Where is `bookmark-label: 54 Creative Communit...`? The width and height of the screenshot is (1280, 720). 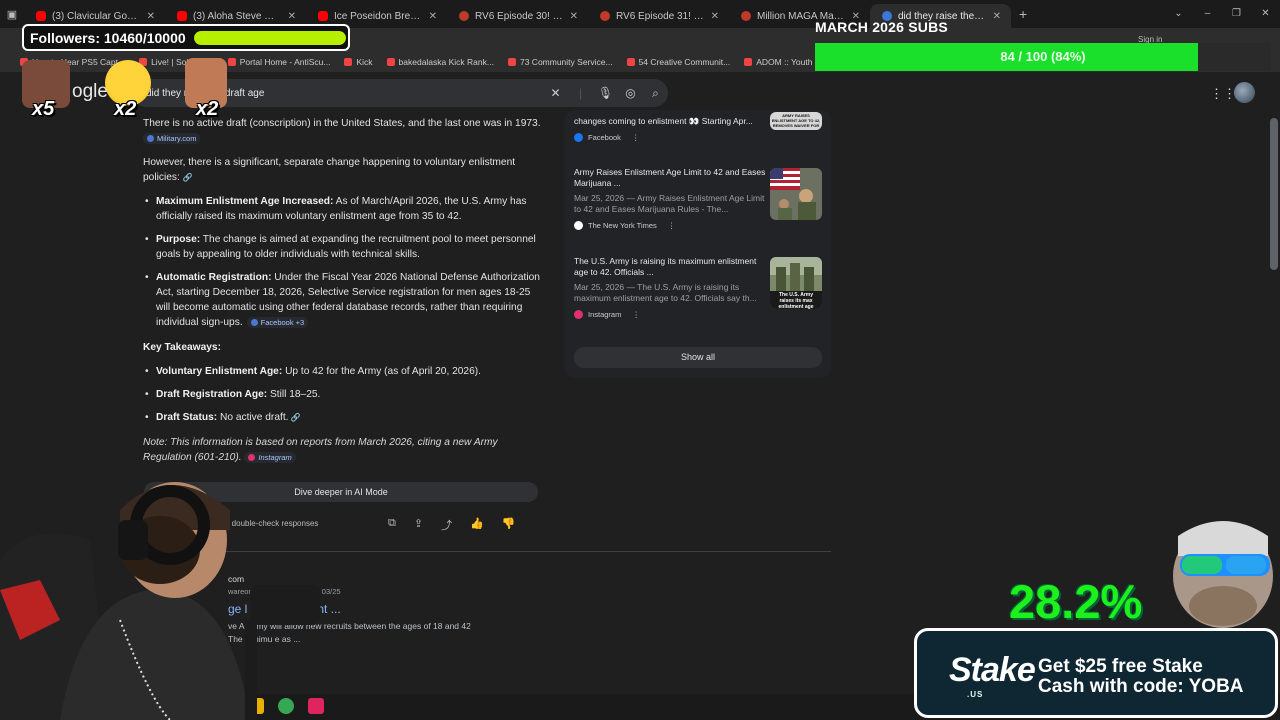
bookmark-label: 54 Creative Communit... is located at coordinates (684, 62).